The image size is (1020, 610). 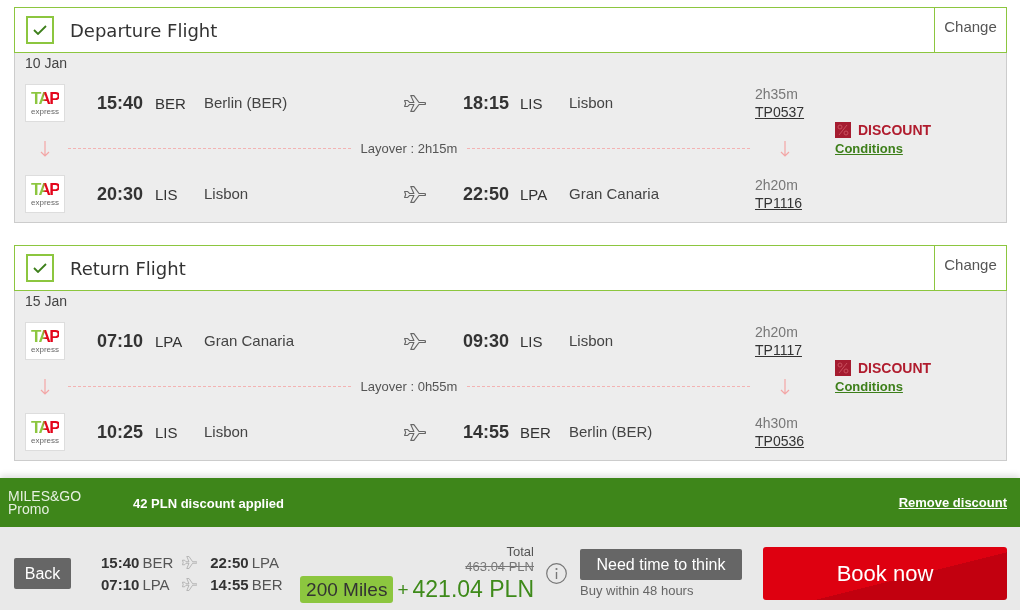 I want to click on departure-time: 20:30, so click(x=121, y=194).